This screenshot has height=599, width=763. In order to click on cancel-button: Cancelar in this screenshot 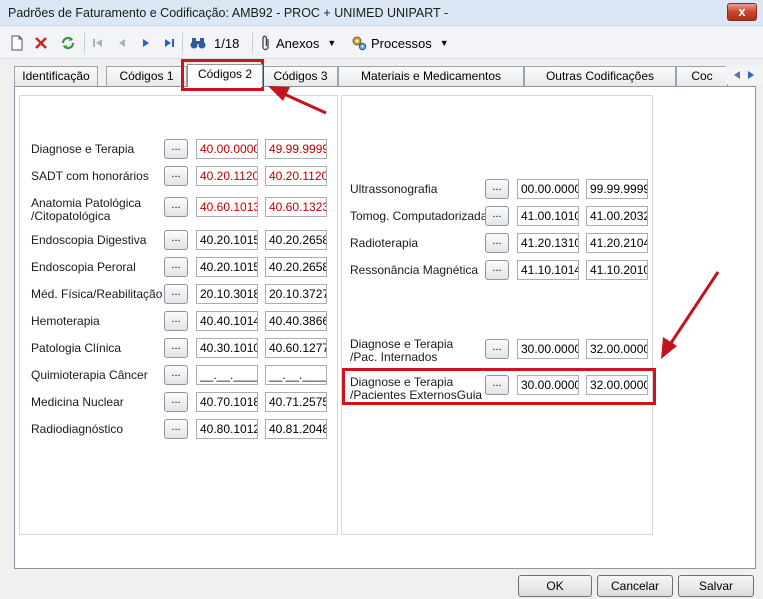, I will do `click(635, 586)`.